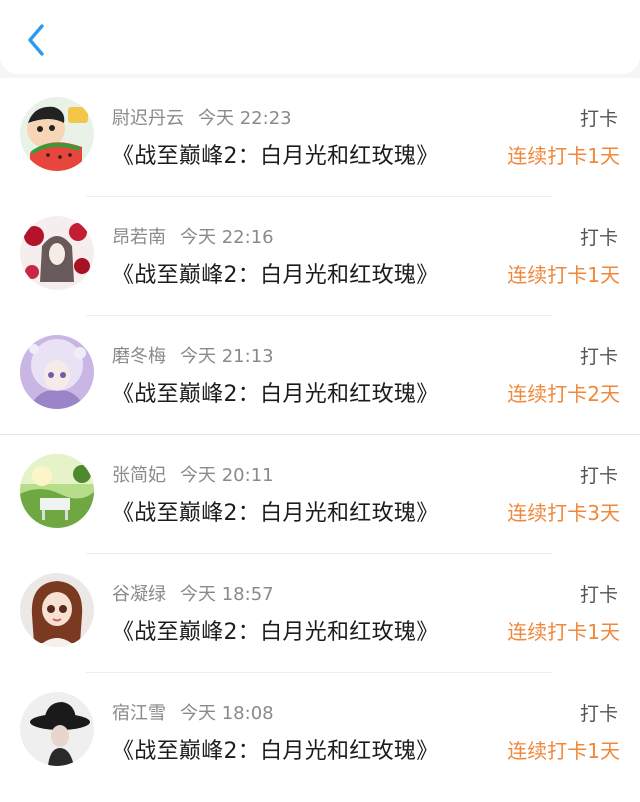 Image resolution: width=640 pixels, height=802 pixels. What do you see at coordinates (57, 491) in the screenshot?
I see `green-landscape-avatar` at bounding box center [57, 491].